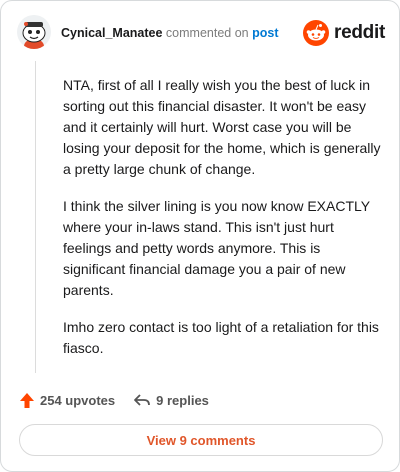  What do you see at coordinates (142, 400) in the screenshot?
I see `reply-arrow-icon` at bounding box center [142, 400].